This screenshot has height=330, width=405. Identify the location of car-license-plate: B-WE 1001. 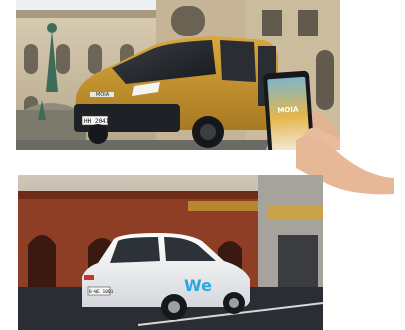
(101, 292).